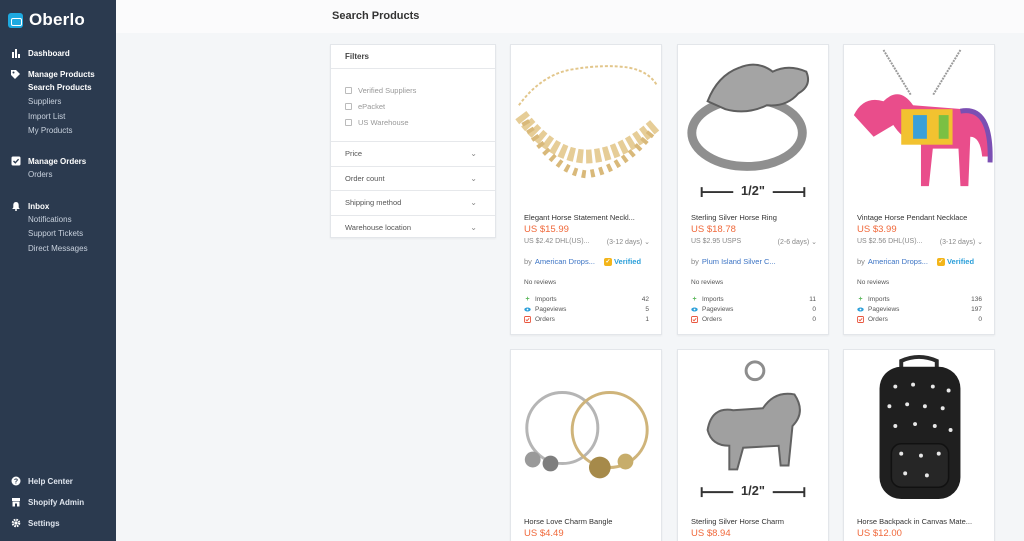  I want to click on filter-verified-suppliers: Verified Suppliers, so click(420, 90).